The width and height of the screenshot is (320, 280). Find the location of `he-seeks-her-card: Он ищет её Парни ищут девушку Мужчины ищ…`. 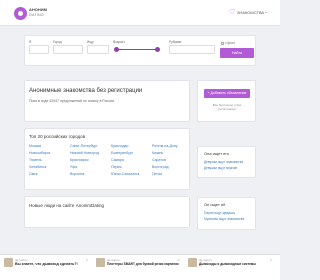

he-seeks-her-card: Он ищет её Парни ищут девушку Мужчины ищ… is located at coordinates (226, 213).